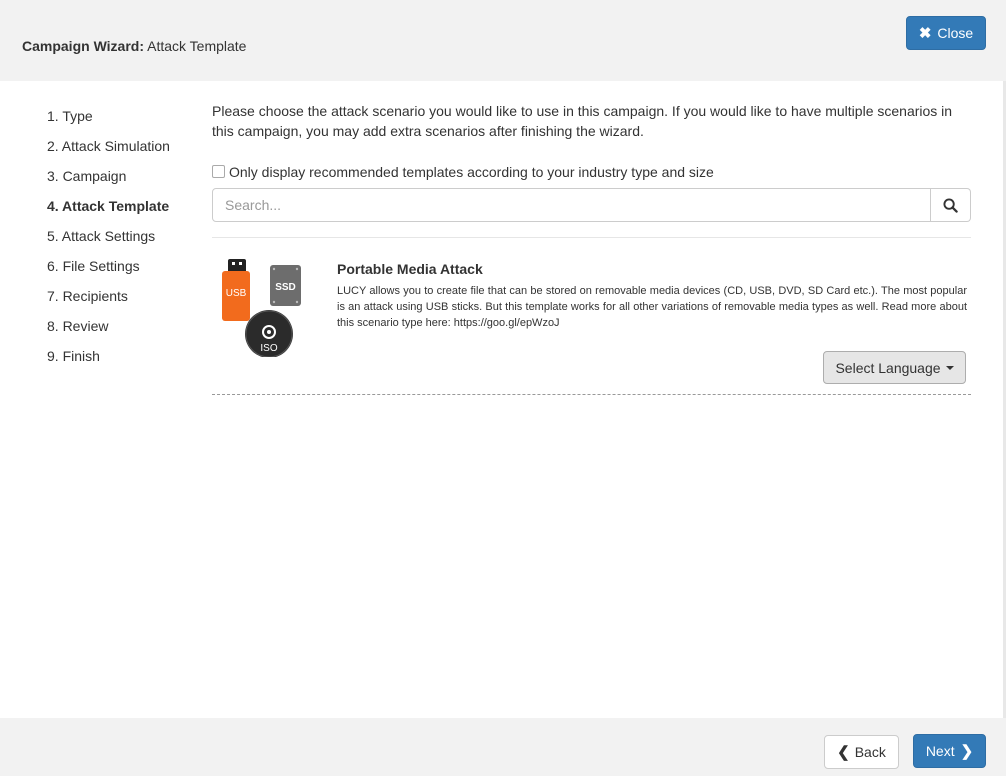 The height and width of the screenshot is (776, 1006). Describe the element at coordinates (197, 46) in the screenshot. I see `wizard-title-step: Attack Template` at that location.